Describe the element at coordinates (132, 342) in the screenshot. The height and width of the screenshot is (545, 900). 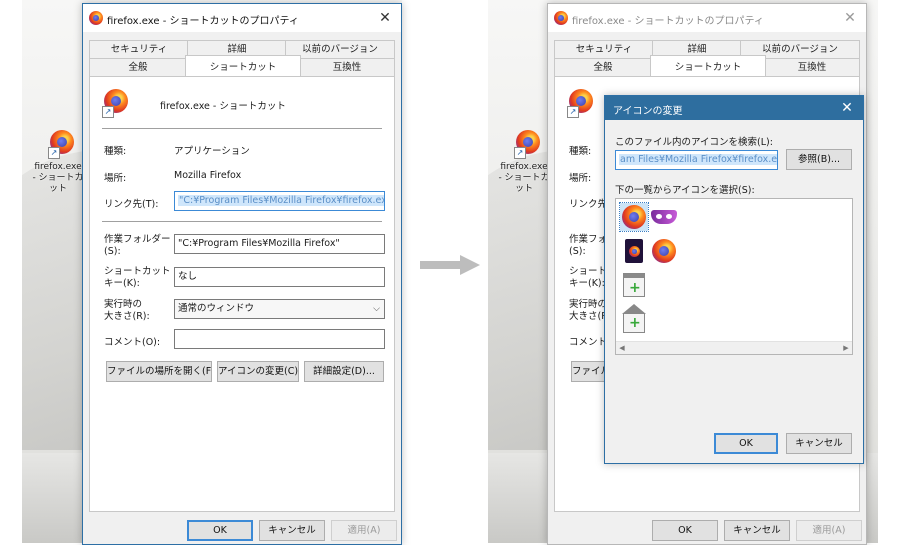
I see `comment-label: コメント(O):` at that location.